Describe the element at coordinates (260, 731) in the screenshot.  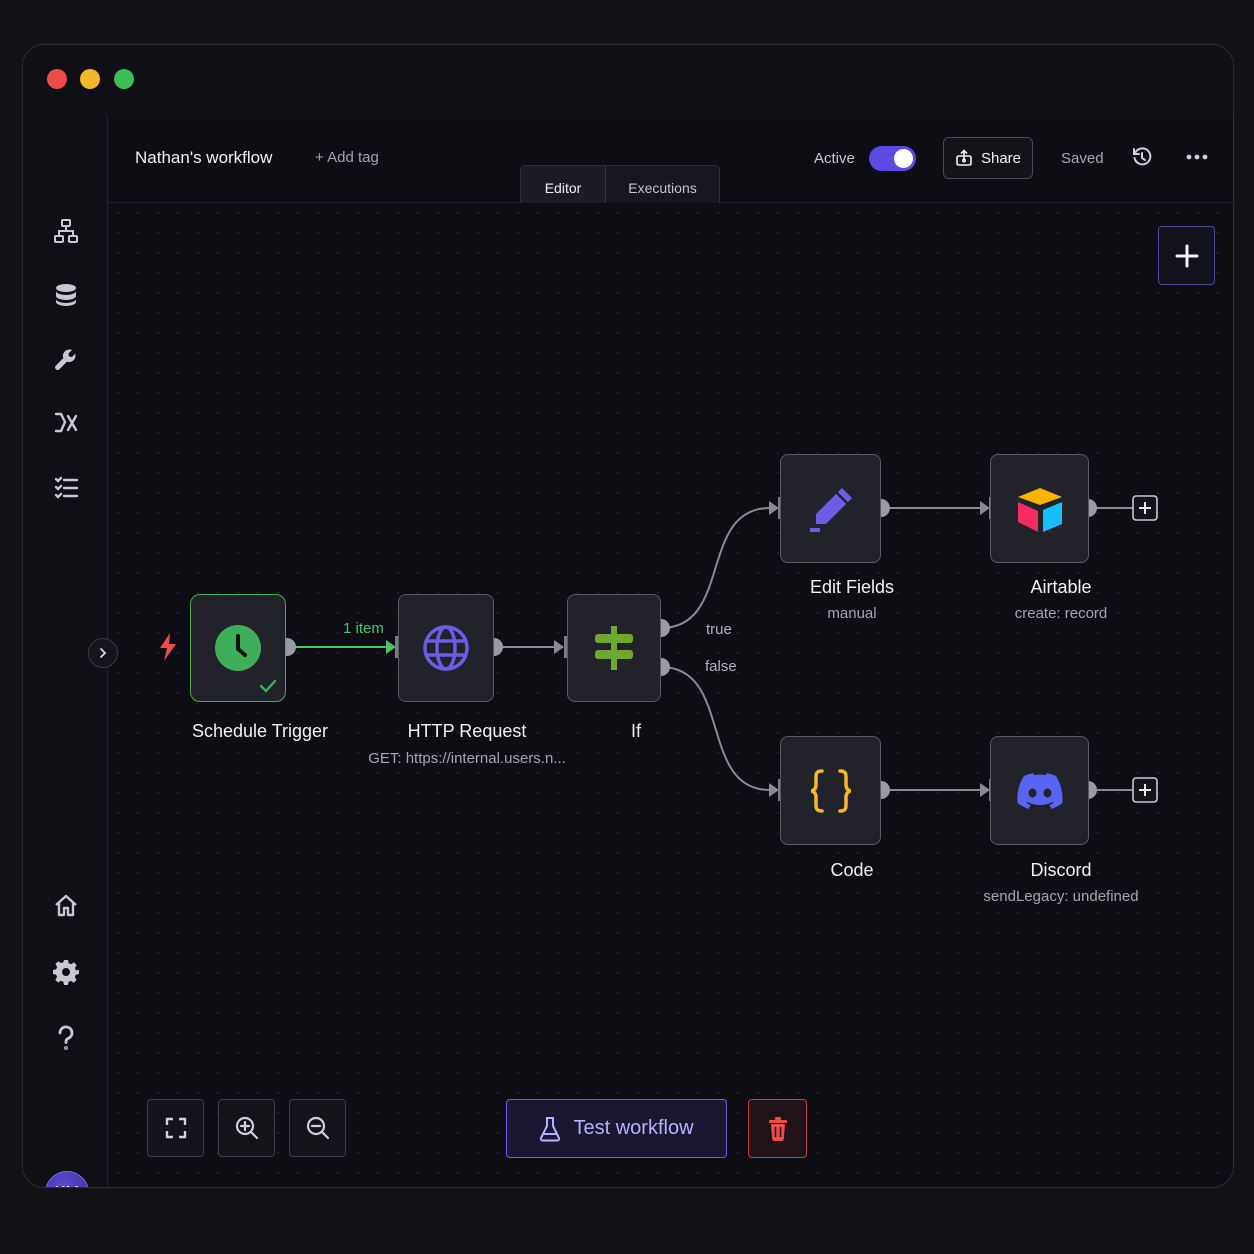
I see `node-title: Schedule Trigger` at that location.